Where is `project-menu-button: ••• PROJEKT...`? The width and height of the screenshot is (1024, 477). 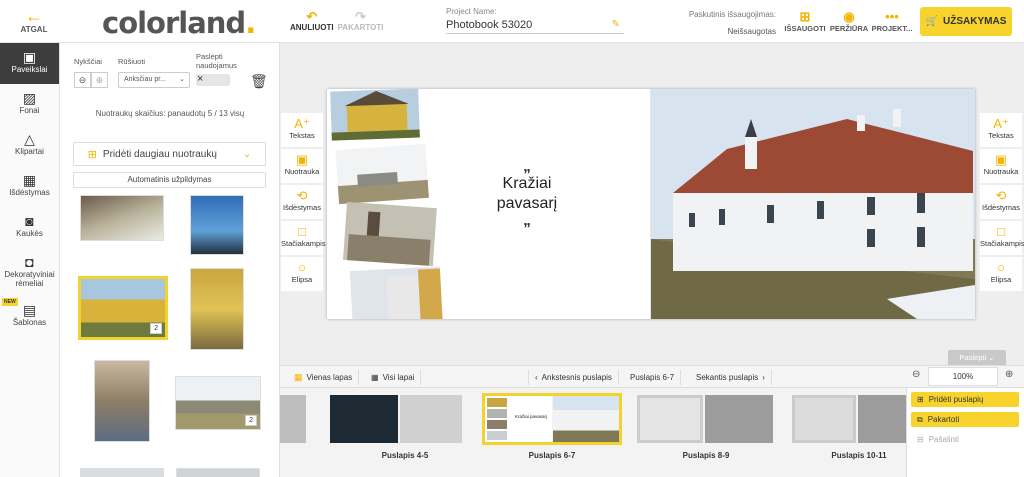 project-menu-button: ••• PROJEKT... is located at coordinates (892, 21).